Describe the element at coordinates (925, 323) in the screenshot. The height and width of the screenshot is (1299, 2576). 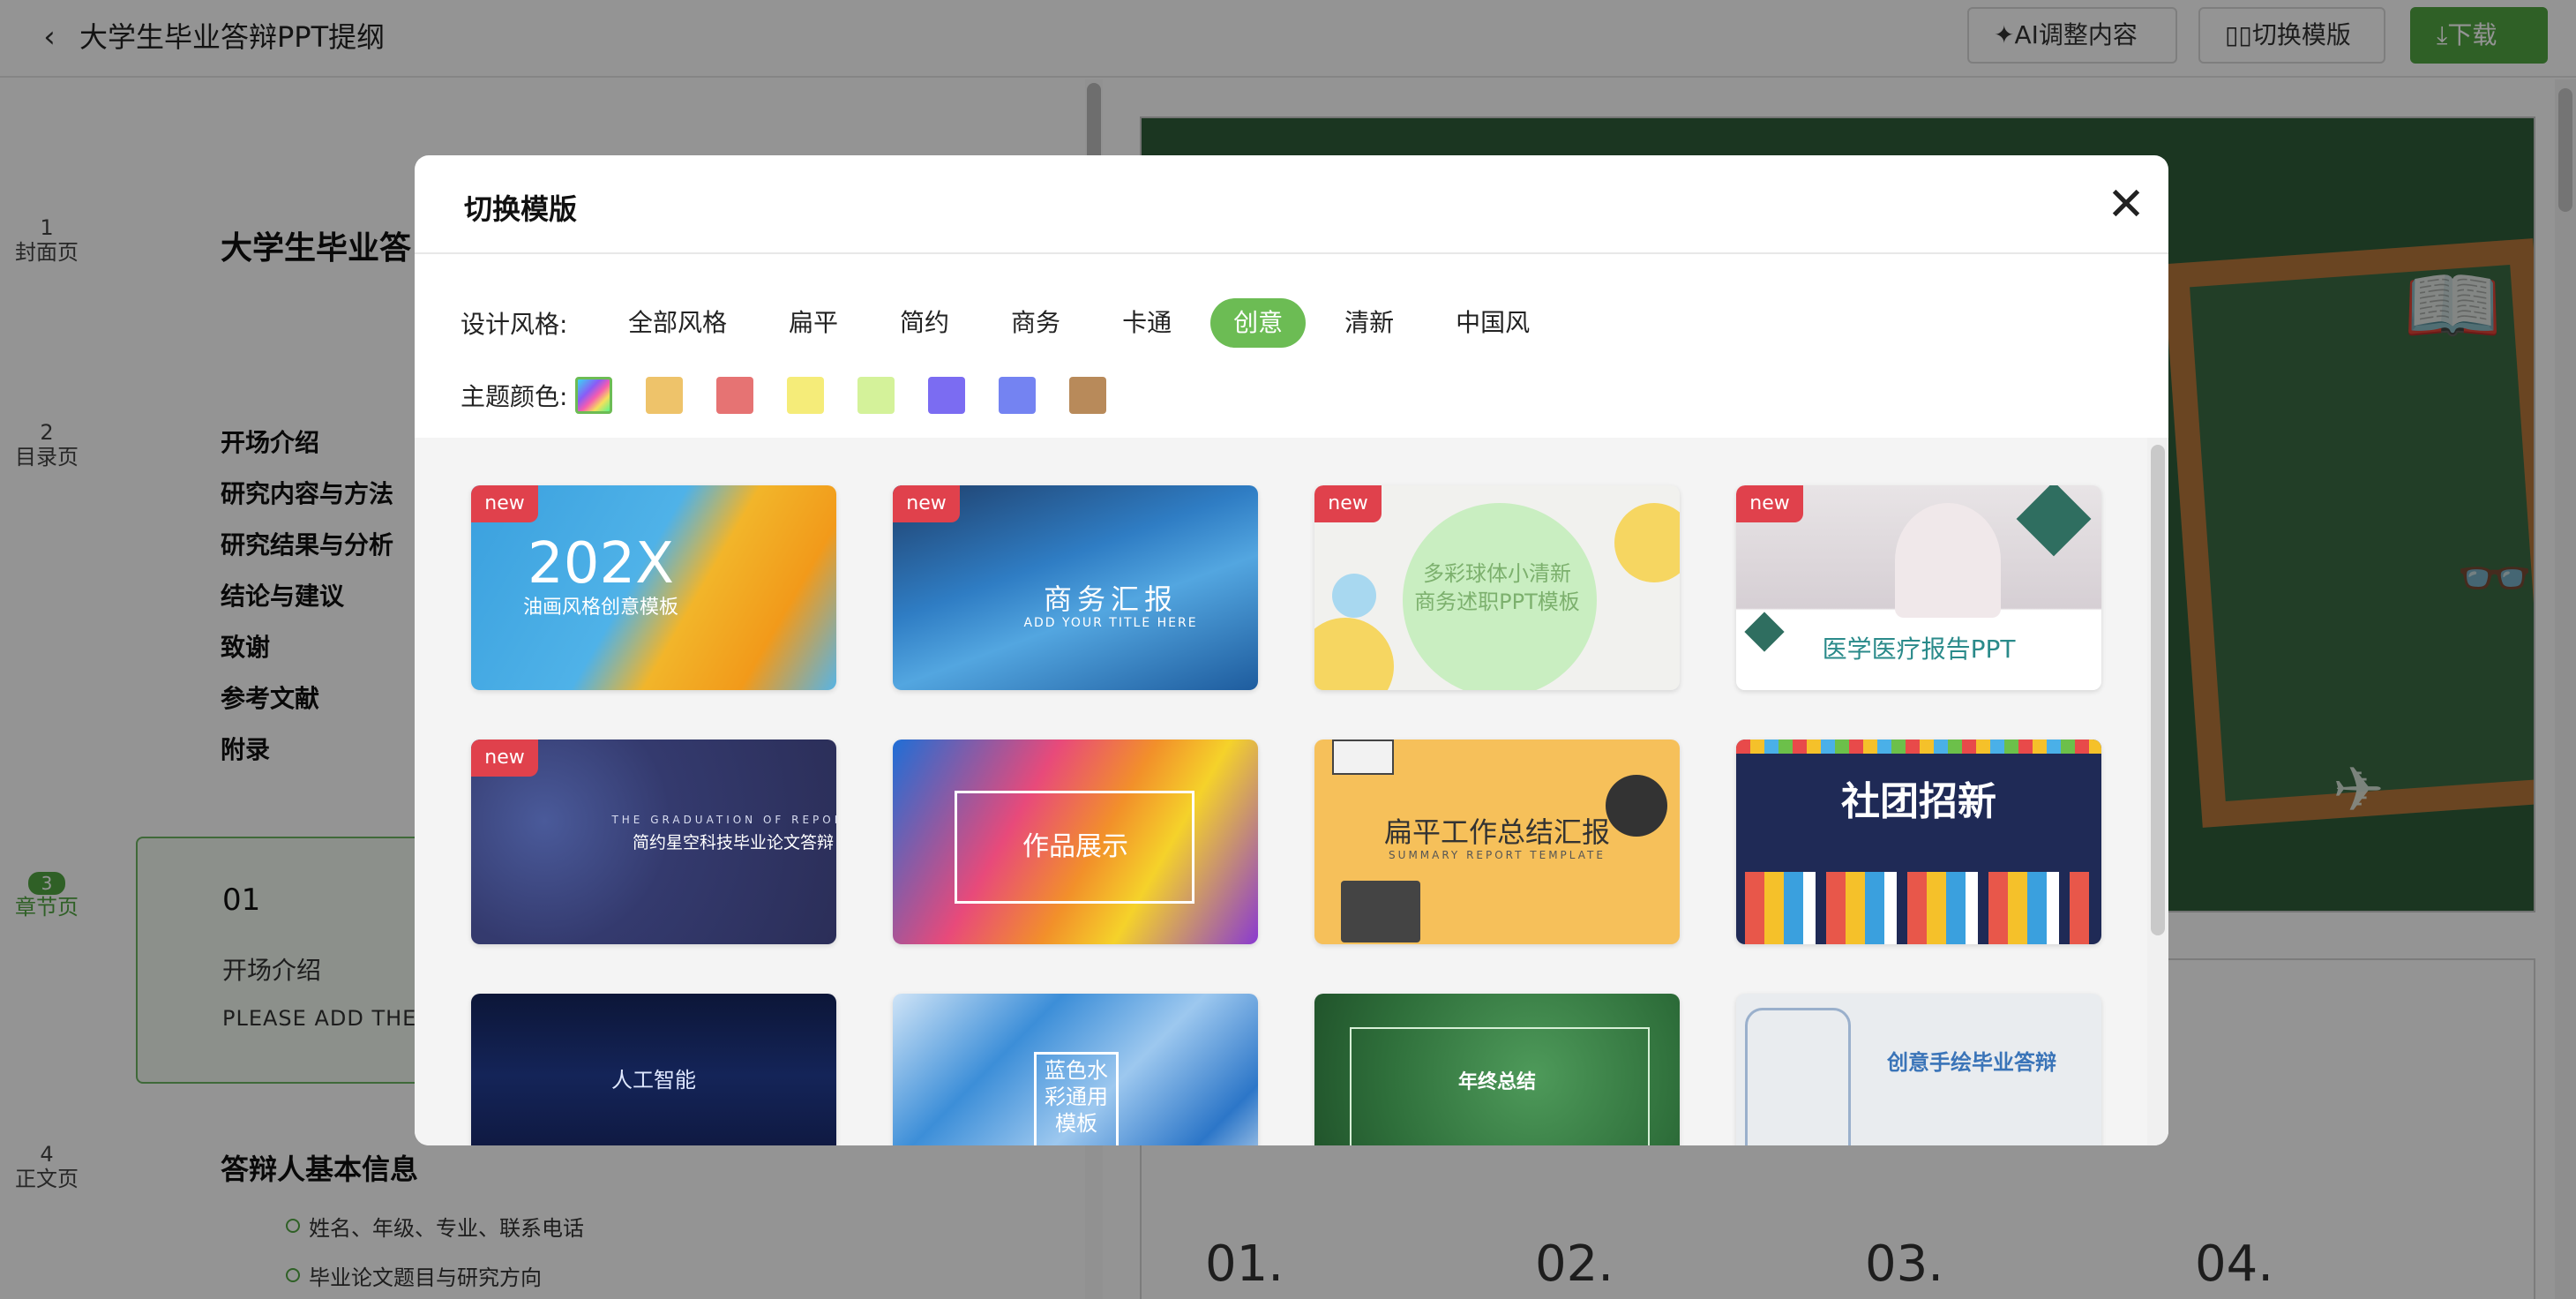
I see `style-option-simple: 简约` at that location.